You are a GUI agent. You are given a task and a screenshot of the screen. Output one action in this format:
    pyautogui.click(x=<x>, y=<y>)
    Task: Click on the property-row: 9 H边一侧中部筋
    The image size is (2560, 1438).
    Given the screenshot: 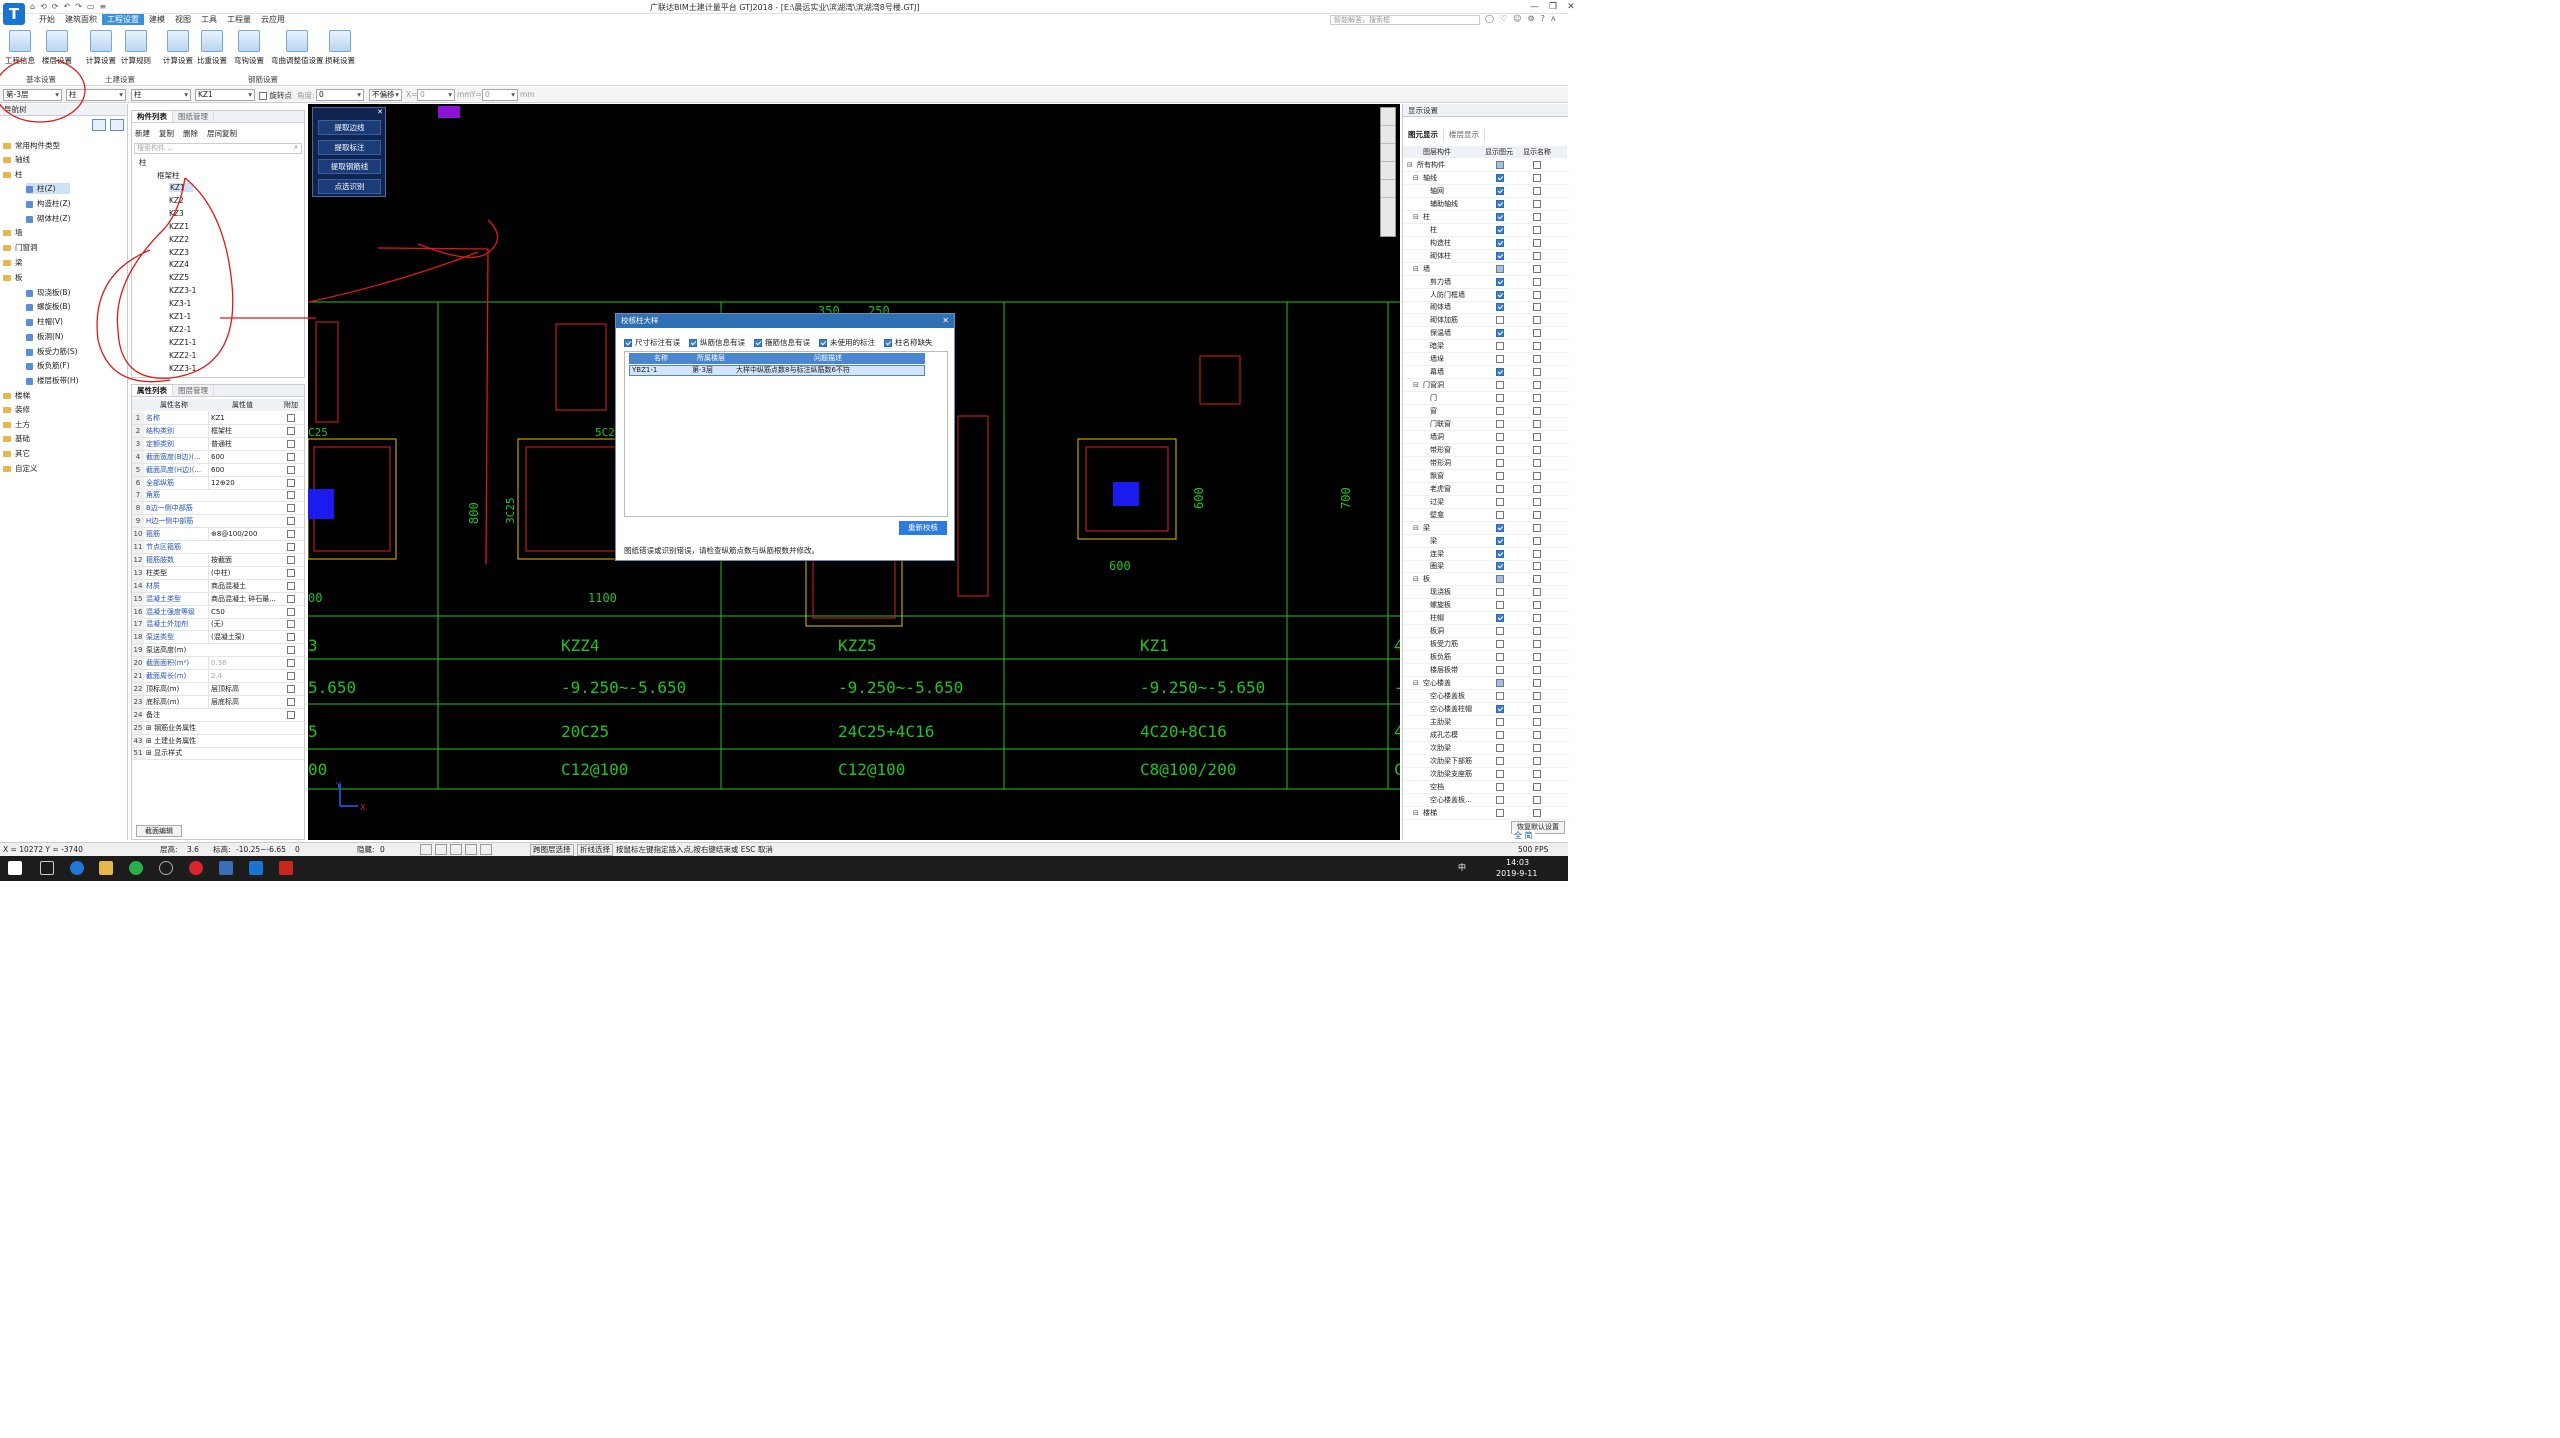 What is the action you would take?
    pyautogui.click(x=218, y=522)
    